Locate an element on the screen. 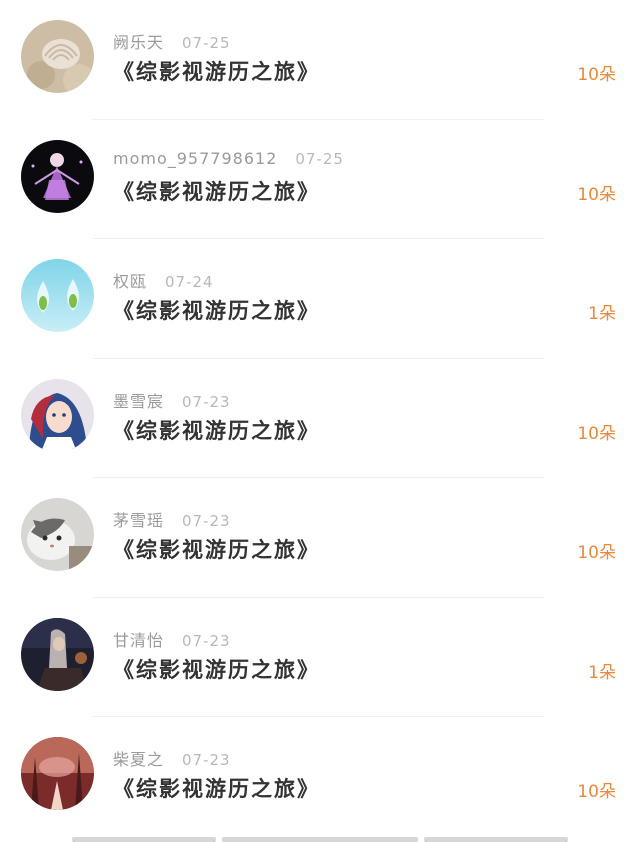 This screenshot has height=842, width=640. list-item: 茅雪瑶 07-23 《综影视游历之旅》 10朵 is located at coordinates (320, 538).